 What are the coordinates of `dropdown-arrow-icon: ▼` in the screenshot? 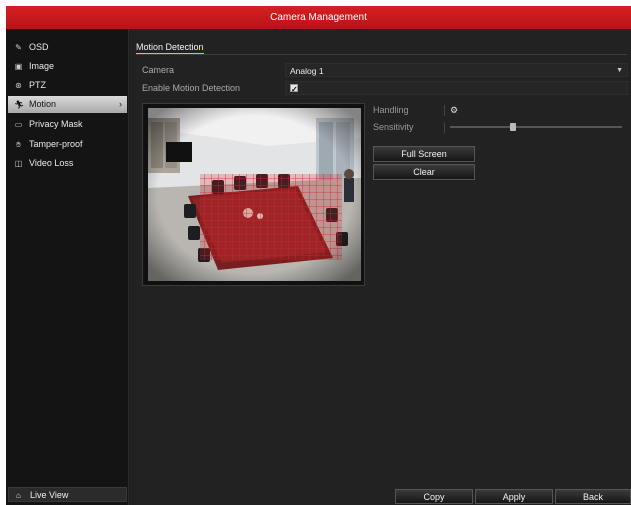 It's located at (619, 70).